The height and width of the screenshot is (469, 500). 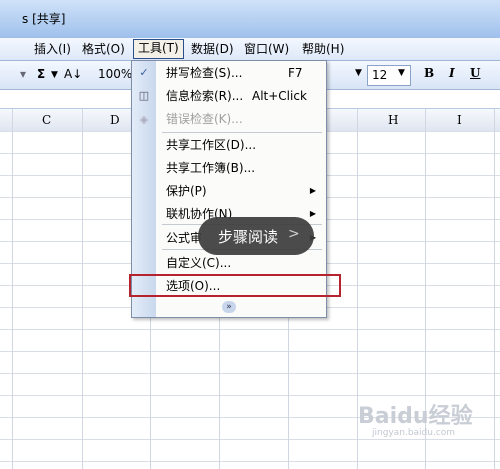 I want to click on menu-bar: 插入(I) 格式(O) 工具(T) 数据(D) 窗口(W) 帮助(H), so click(x=250, y=49).